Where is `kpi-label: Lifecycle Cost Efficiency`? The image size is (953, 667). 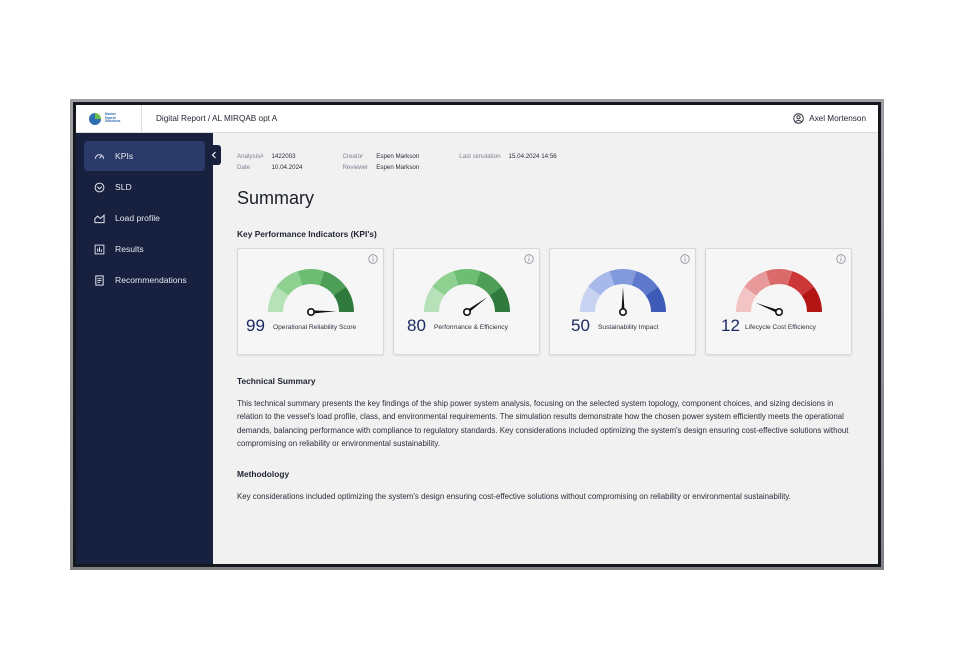
kpi-label: Lifecycle Cost Efficiency is located at coordinates (780, 327).